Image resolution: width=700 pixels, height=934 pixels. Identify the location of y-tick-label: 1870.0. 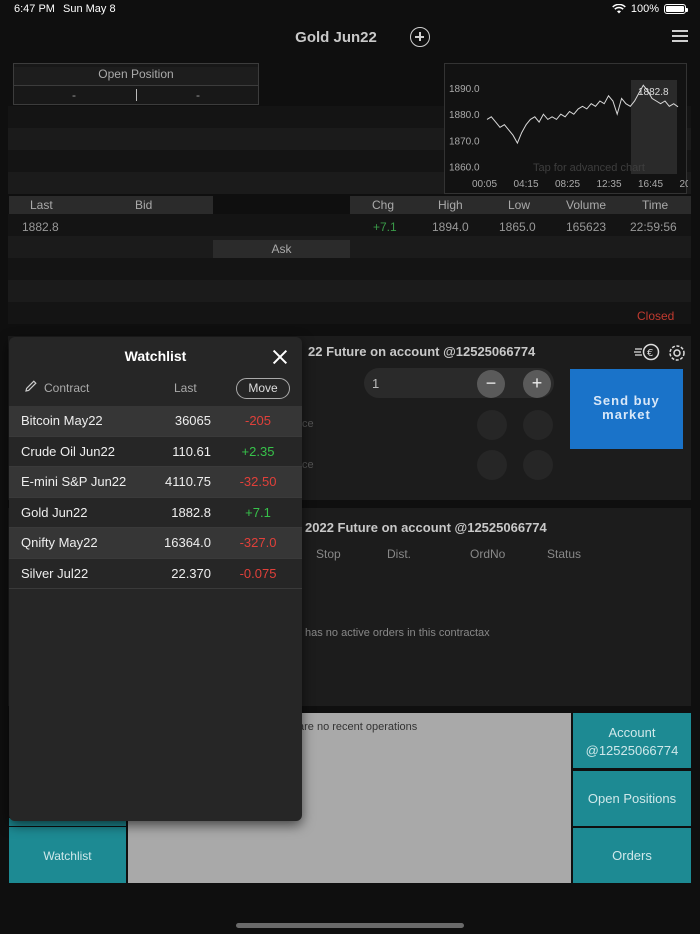
(464, 141).